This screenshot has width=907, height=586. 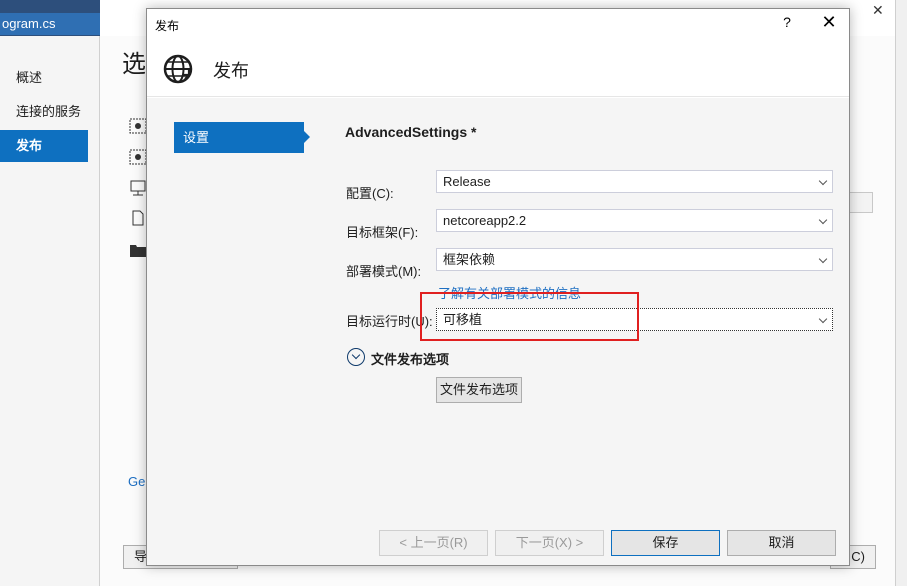 I want to click on section-title: AdvancedSettings *, so click(x=411, y=132).